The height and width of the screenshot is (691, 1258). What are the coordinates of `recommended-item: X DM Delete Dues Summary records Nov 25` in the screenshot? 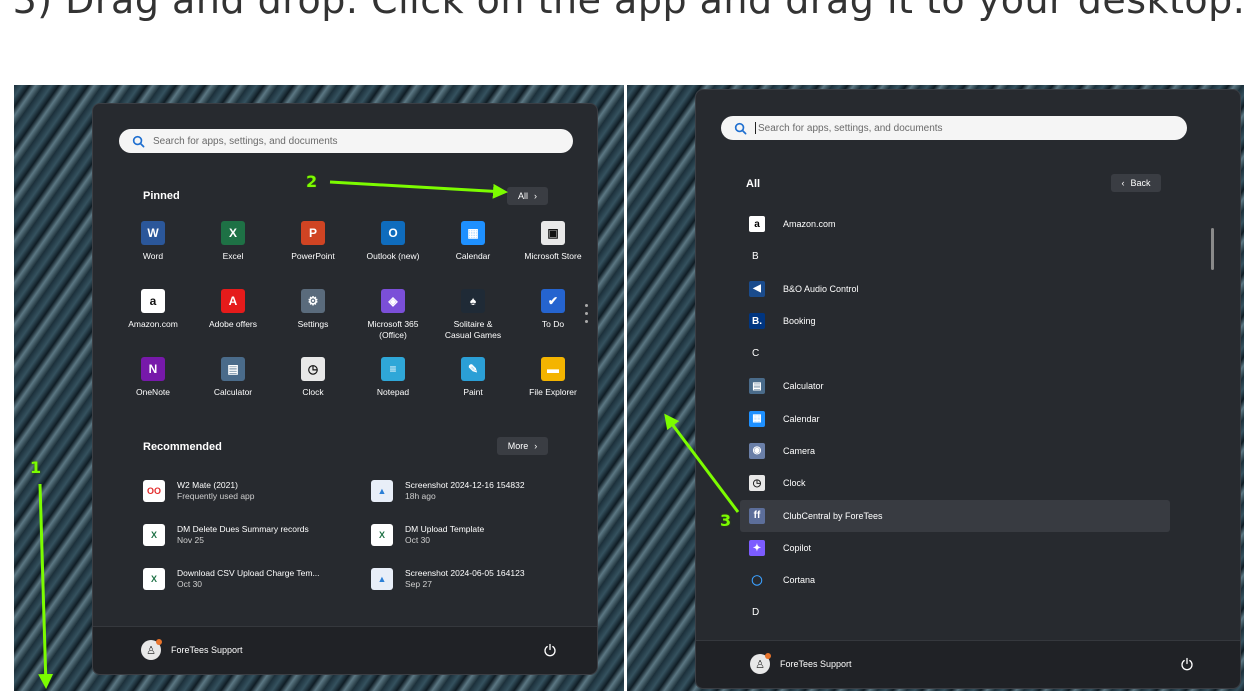 It's located at (257, 535).